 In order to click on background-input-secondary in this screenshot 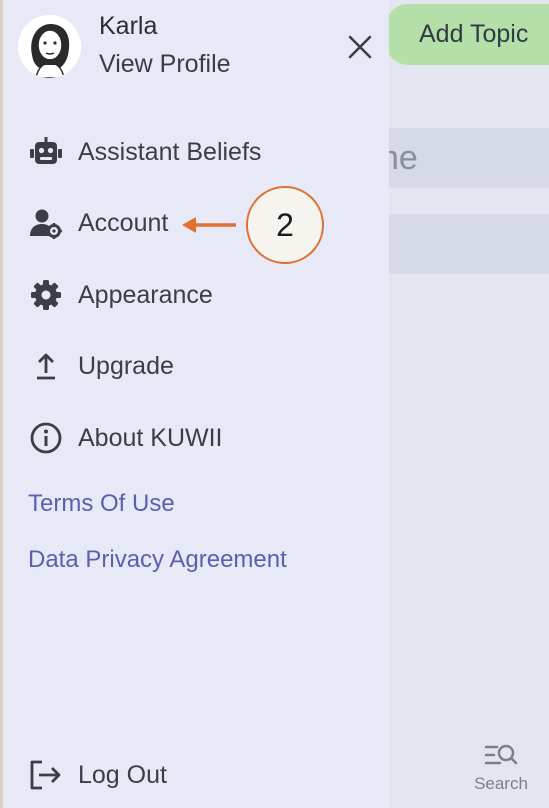, I will do `click(462, 244)`.